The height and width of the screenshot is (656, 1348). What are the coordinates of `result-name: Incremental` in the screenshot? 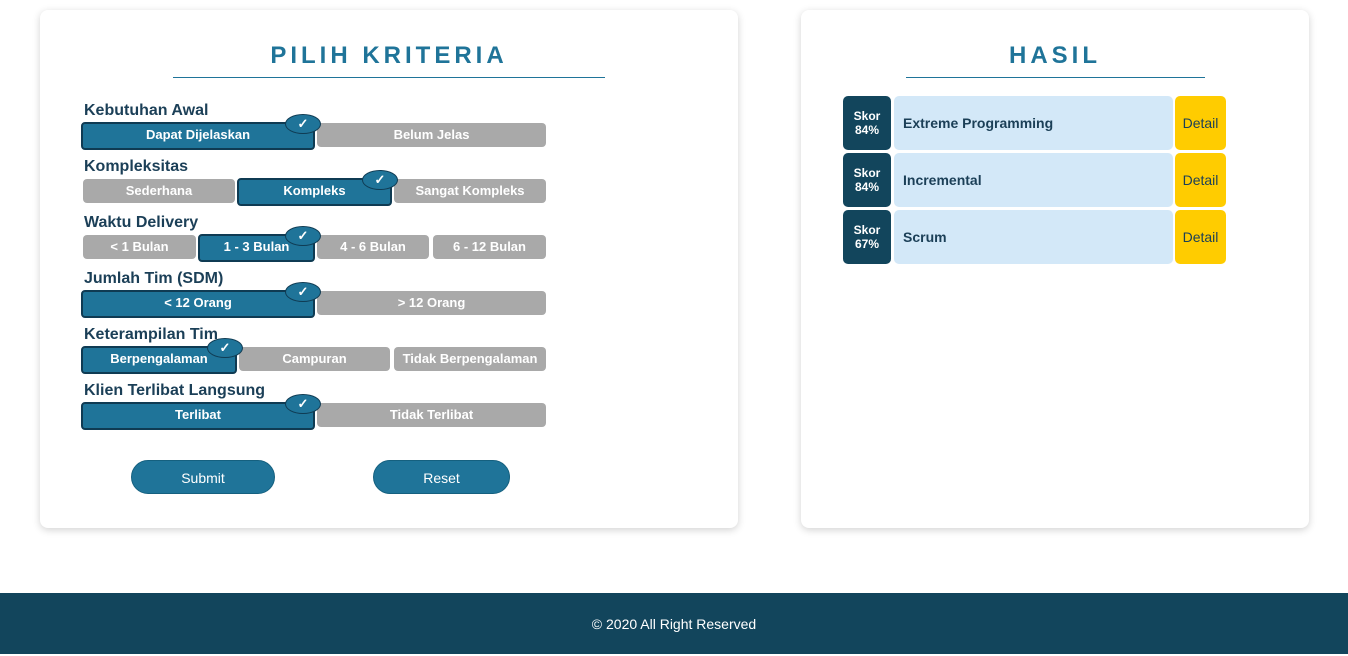 It's located at (1033, 180).